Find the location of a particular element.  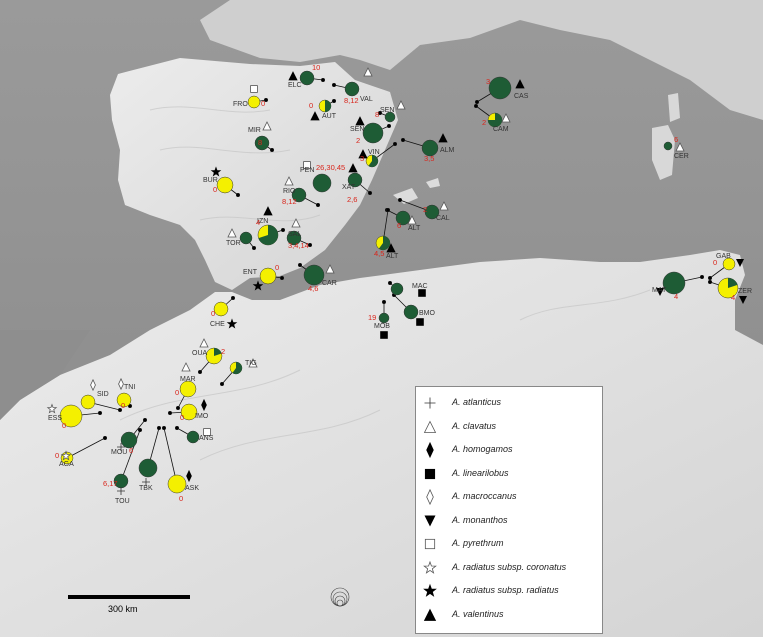

legend-item: A. radiatus subsp. coronatus is located at coordinates (509, 568).